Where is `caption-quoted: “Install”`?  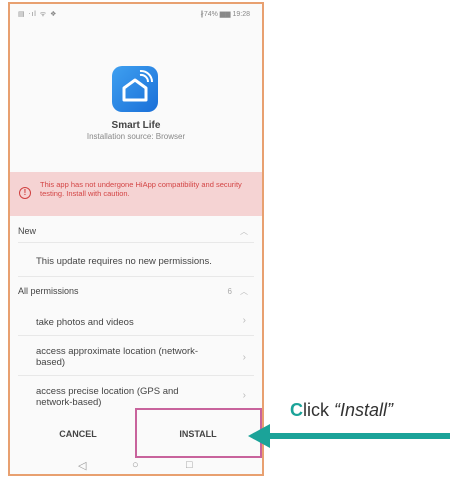 caption-quoted: “Install” is located at coordinates (364, 410).